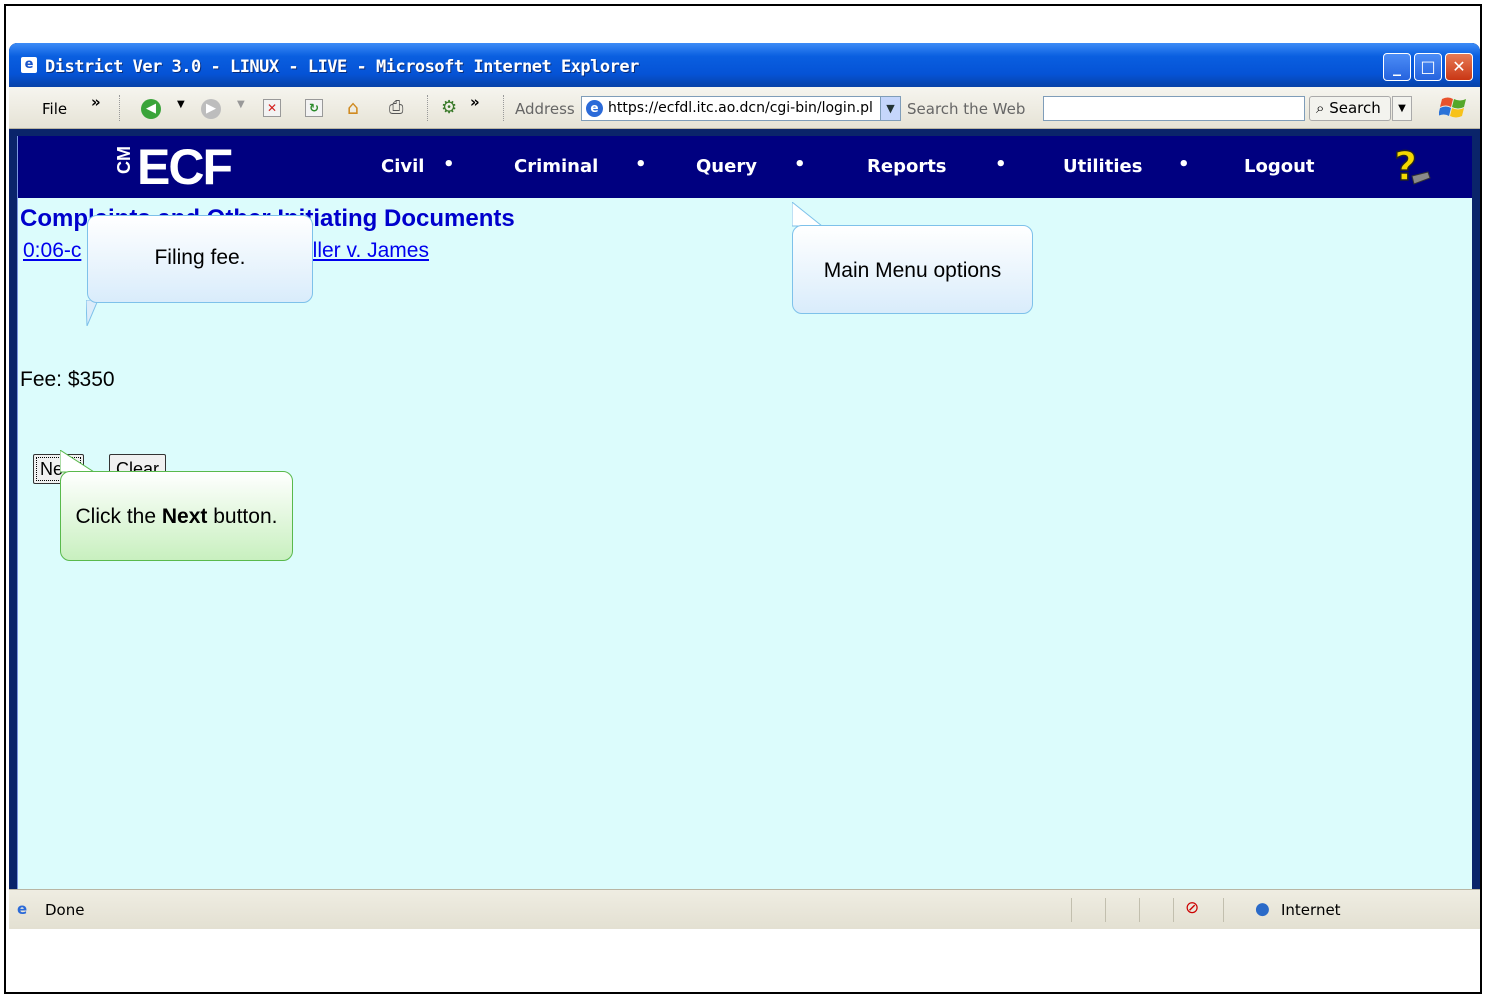 This screenshot has width=1488, height=996. What do you see at coordinates (185, 167) in the screenshot?
I see `logo-ecf-text: ECF` at bounding box center [185, 167].